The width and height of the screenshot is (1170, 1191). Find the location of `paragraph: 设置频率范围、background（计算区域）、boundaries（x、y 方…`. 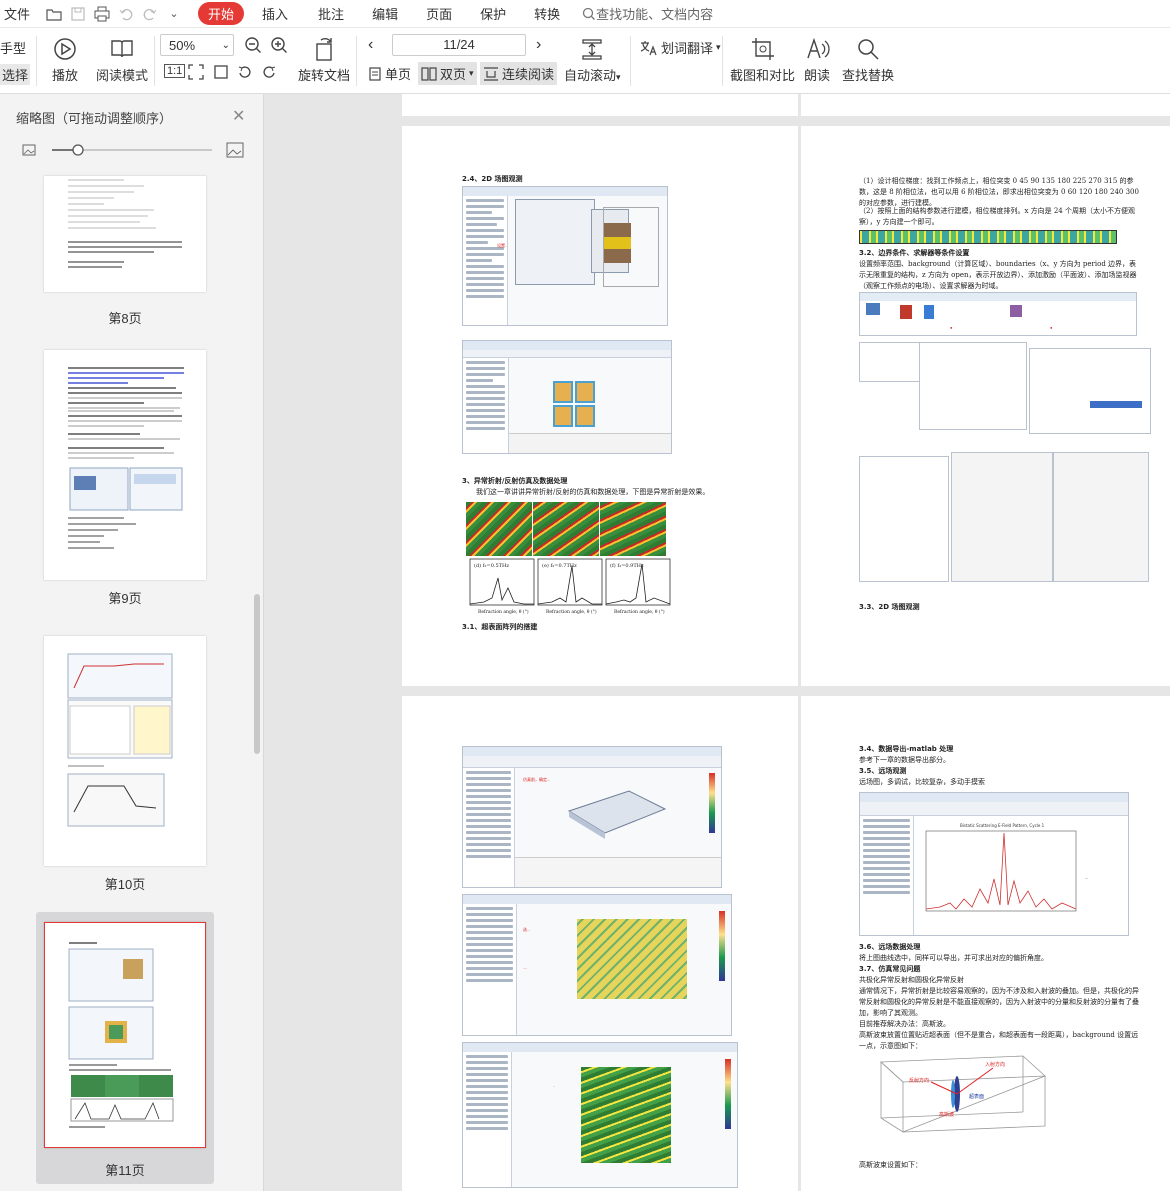

paragraph: 设置频率范围、background（计算区域）、boundaries（x、y 方… is located at coordinates (998, 275).